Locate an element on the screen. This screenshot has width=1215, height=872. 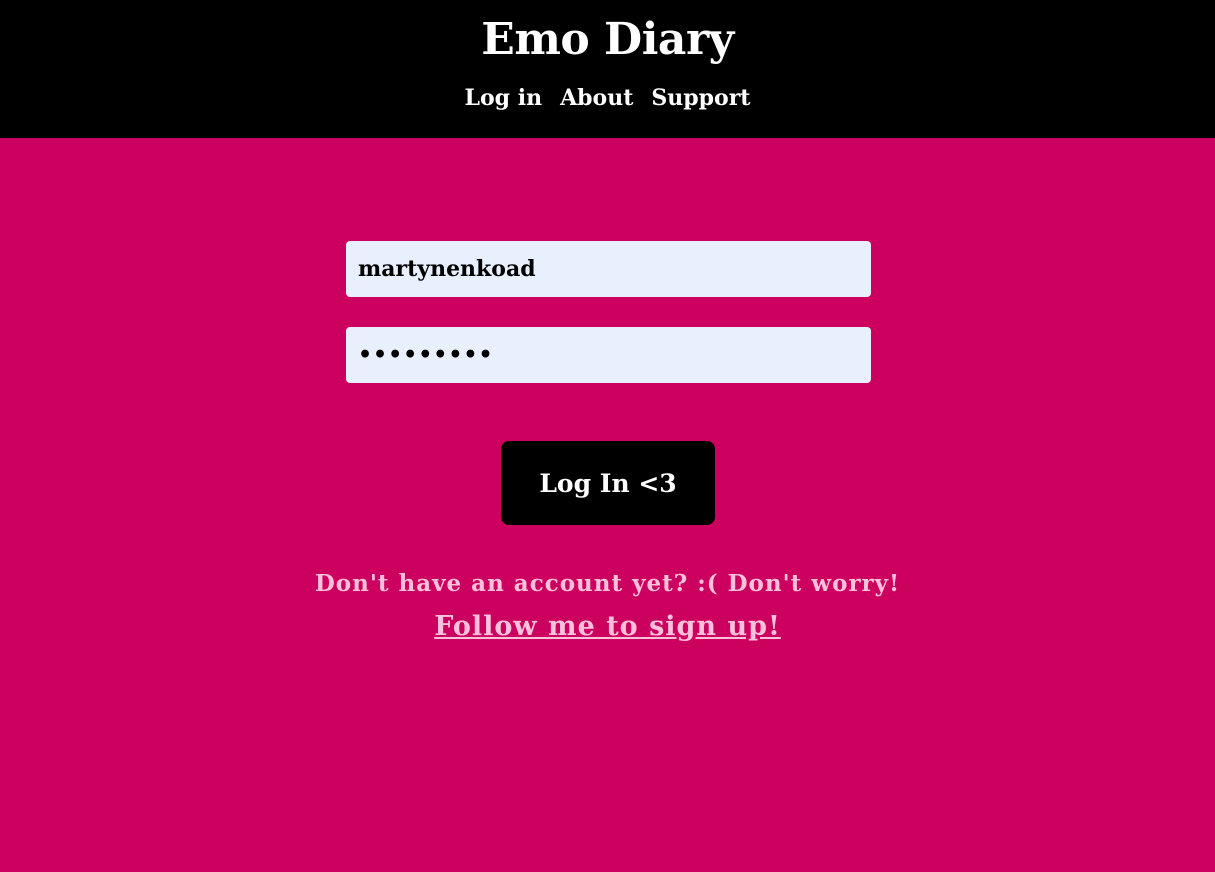
signup-link: Follow me to sign up! is located at coordinates (607, 627).